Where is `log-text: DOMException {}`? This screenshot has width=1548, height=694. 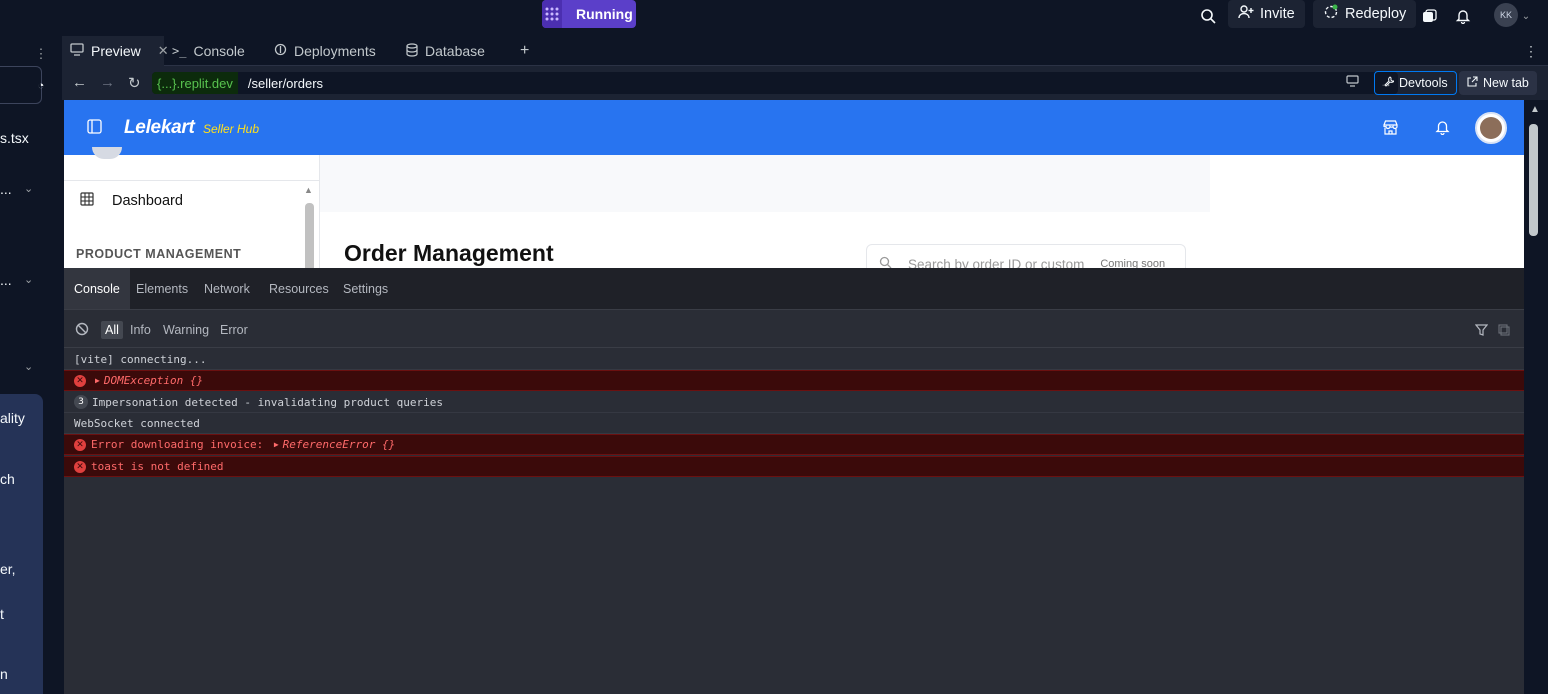 log-text: DOMException {} is located at coordinates (153, 380).